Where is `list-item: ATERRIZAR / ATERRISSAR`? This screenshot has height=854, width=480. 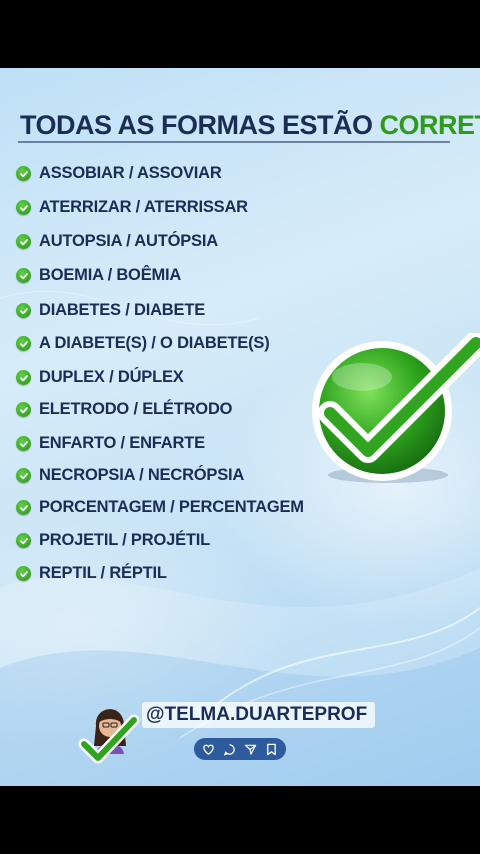 list-item: ATERRIZAR / ATERRISSAR is located at coordinates (132, 207).